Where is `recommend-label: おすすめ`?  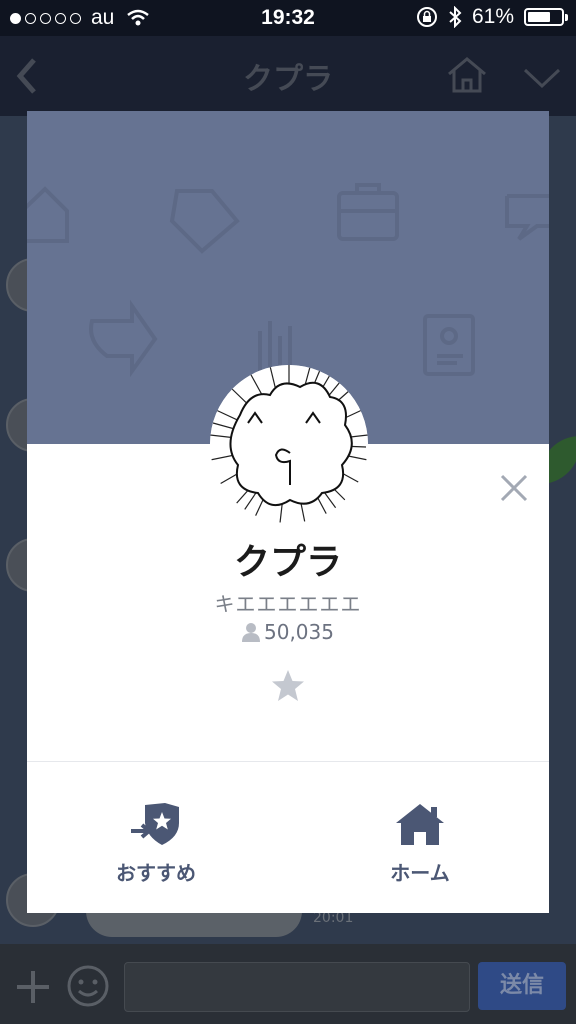
recommend-label: おすすめ is located at coordinates (156, 873).